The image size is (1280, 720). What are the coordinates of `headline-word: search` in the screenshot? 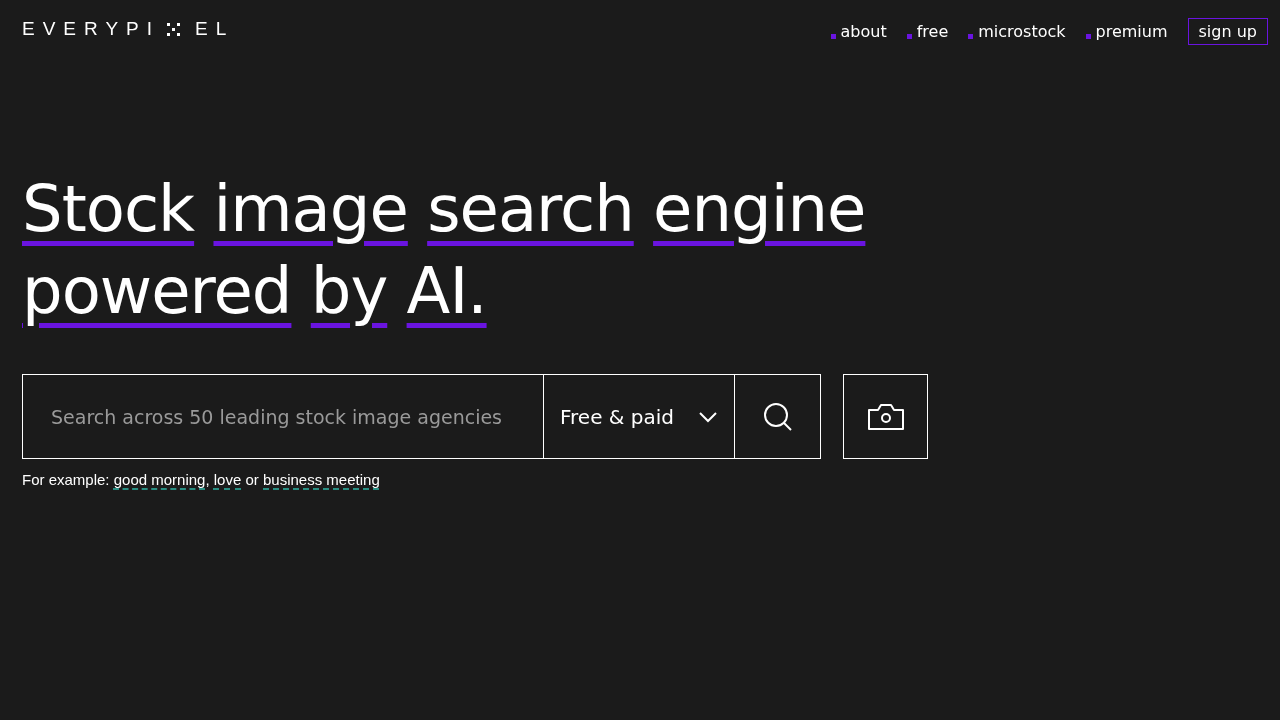 It's located at (530, 209).